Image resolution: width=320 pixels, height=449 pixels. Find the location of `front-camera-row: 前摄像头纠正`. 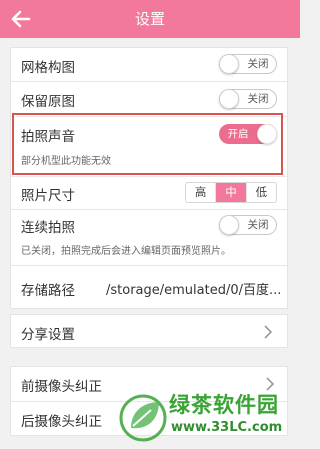

front-camera-row: 前摄像头纠正 is located at coordinates (150, 384).